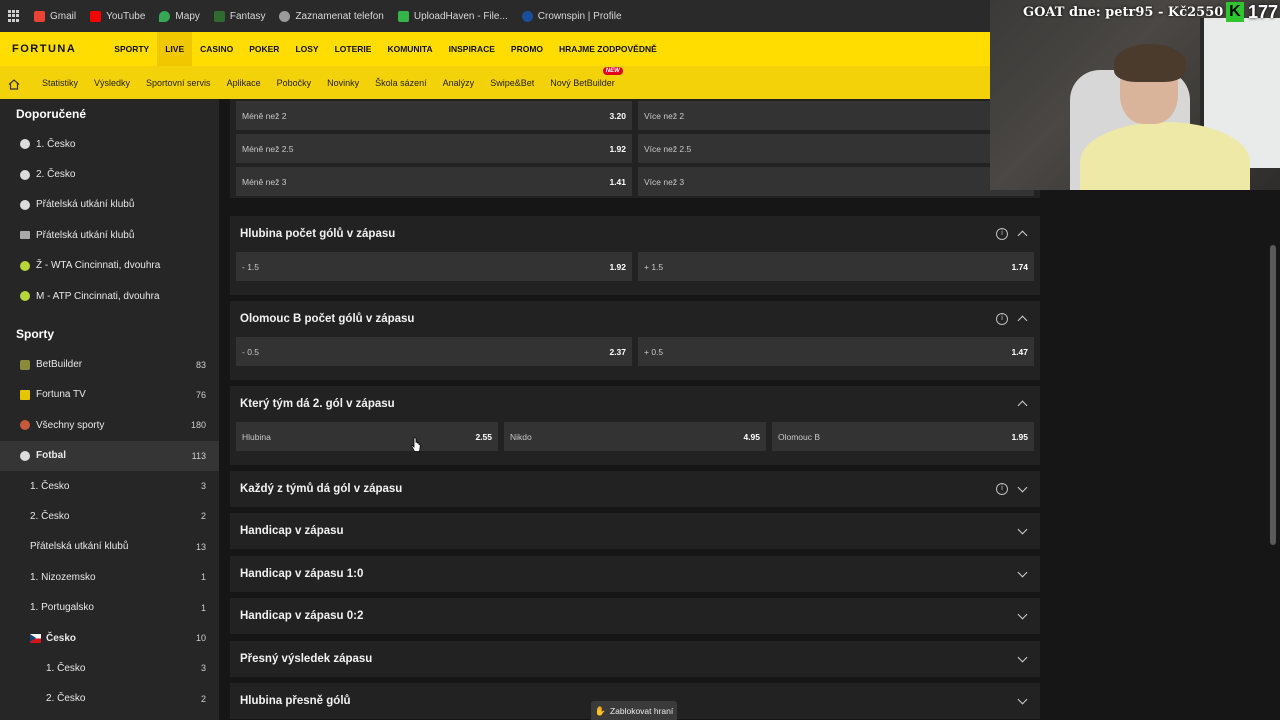 This screenshot has width=1280, height=720. What do you see at coordinates (109, 699) in the screenshot?
I see `sidebar-item-cesko-2-cesko: 2. Česko 2` at bounding box center [109, 699].